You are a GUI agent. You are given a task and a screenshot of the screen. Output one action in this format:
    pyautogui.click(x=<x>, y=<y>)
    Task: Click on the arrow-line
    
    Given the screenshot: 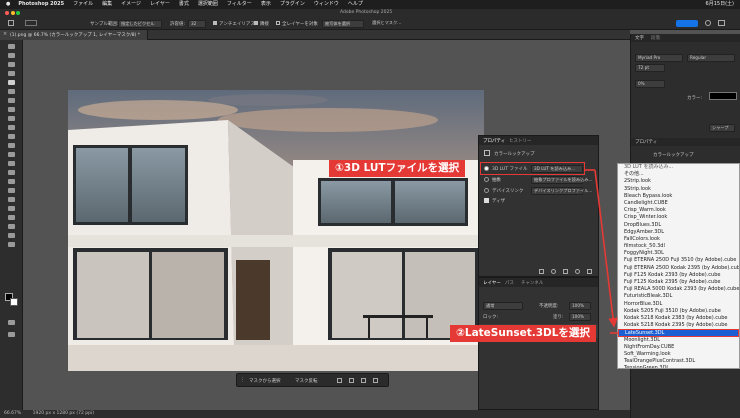 What is the action you would take?
    pyautogui.click(x=606, y=248)
    